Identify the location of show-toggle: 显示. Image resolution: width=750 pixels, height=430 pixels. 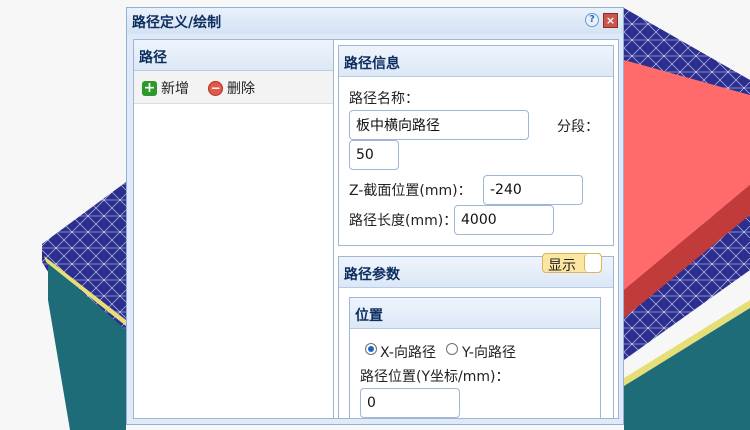
(572, 263).